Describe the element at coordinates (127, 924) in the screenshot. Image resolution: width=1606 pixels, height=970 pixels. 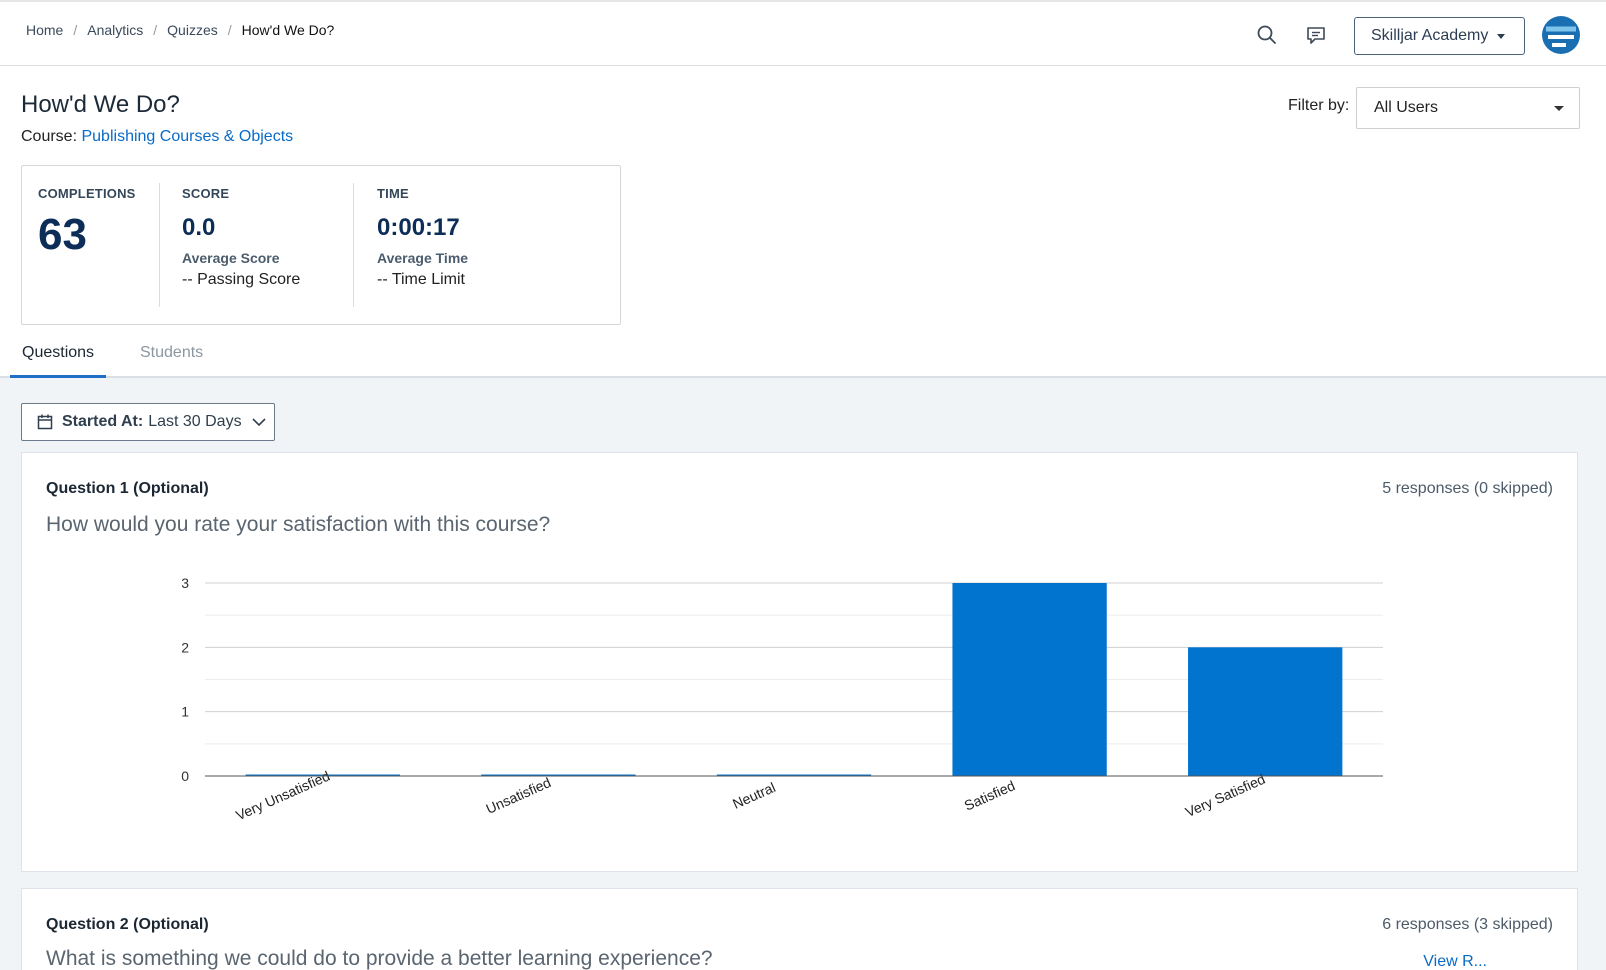
I see `question-title: Question 2 (Optional)` at that location.